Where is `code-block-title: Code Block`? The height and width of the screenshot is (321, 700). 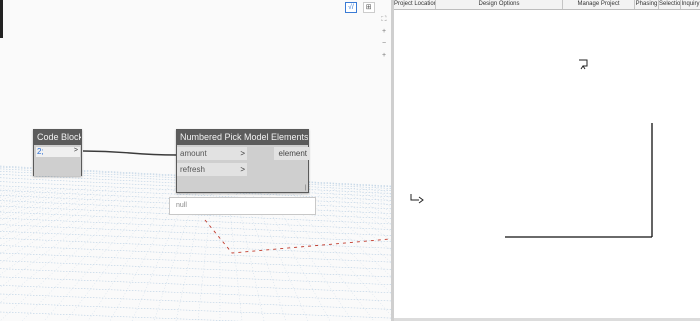
code-block-title: Code Block is located at coordinates (57, 137).